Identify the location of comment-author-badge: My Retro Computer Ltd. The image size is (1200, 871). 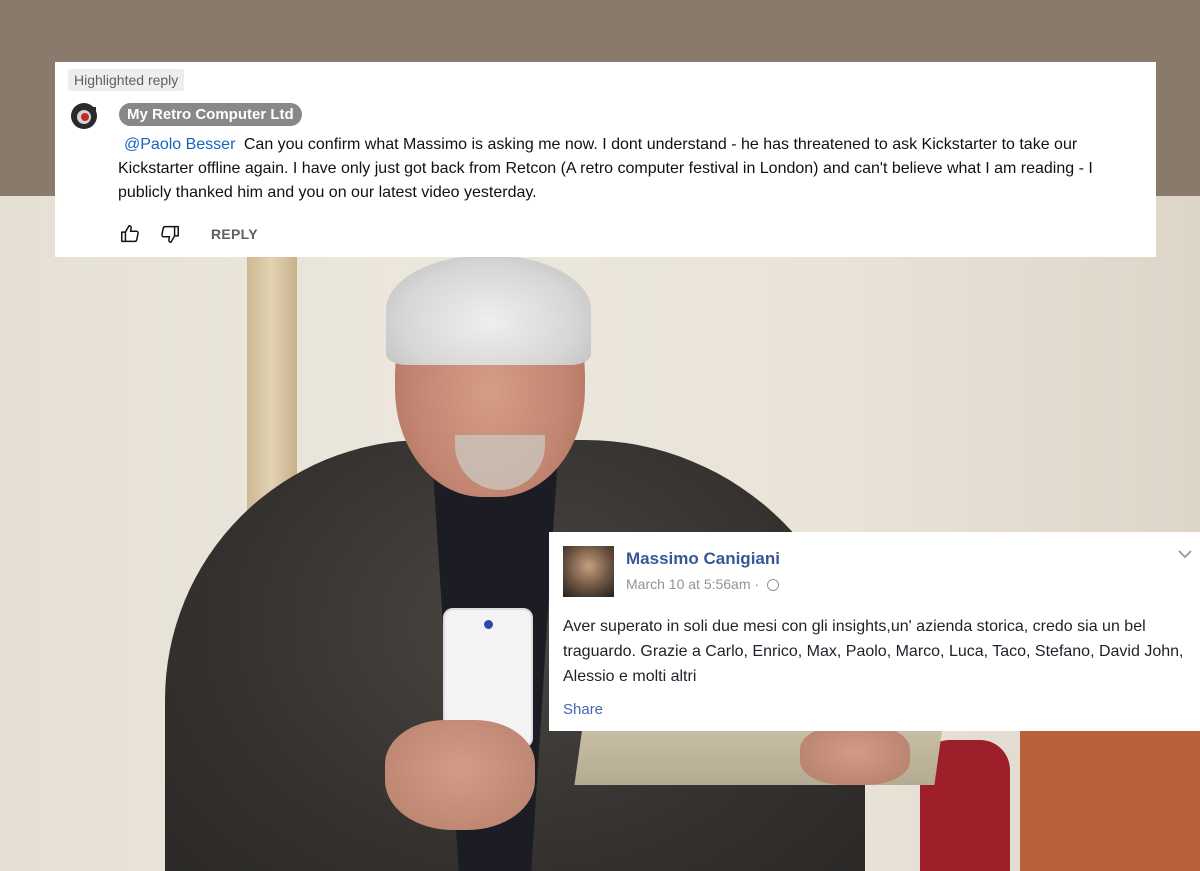
(210, 114).